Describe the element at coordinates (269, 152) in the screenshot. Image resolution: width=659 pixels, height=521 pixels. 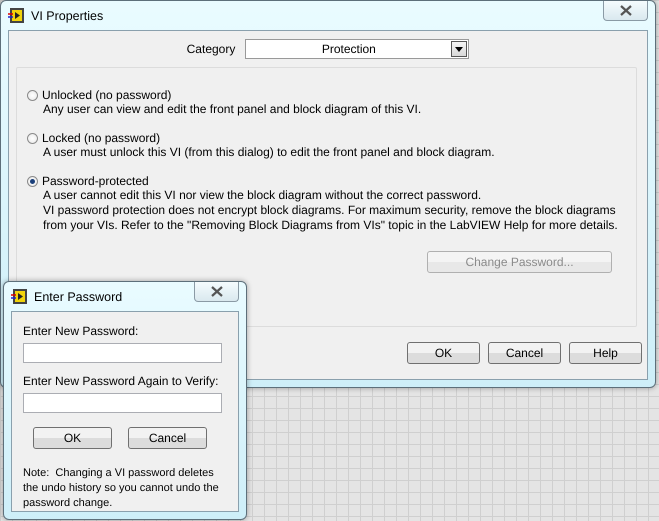
I see `option-description: A user must unlock this VI (from this dialog) to edit the front panel and block diagram.` at that location.